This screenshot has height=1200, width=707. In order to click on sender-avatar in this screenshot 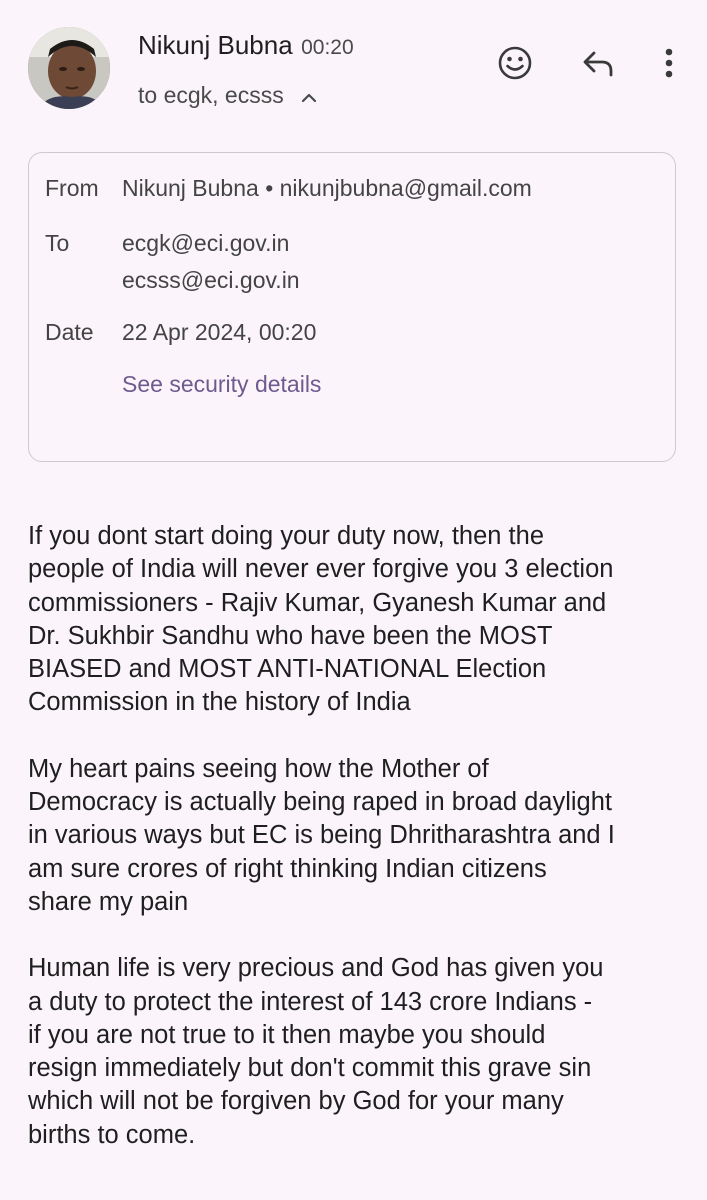, I will do `click(69, 68)`.